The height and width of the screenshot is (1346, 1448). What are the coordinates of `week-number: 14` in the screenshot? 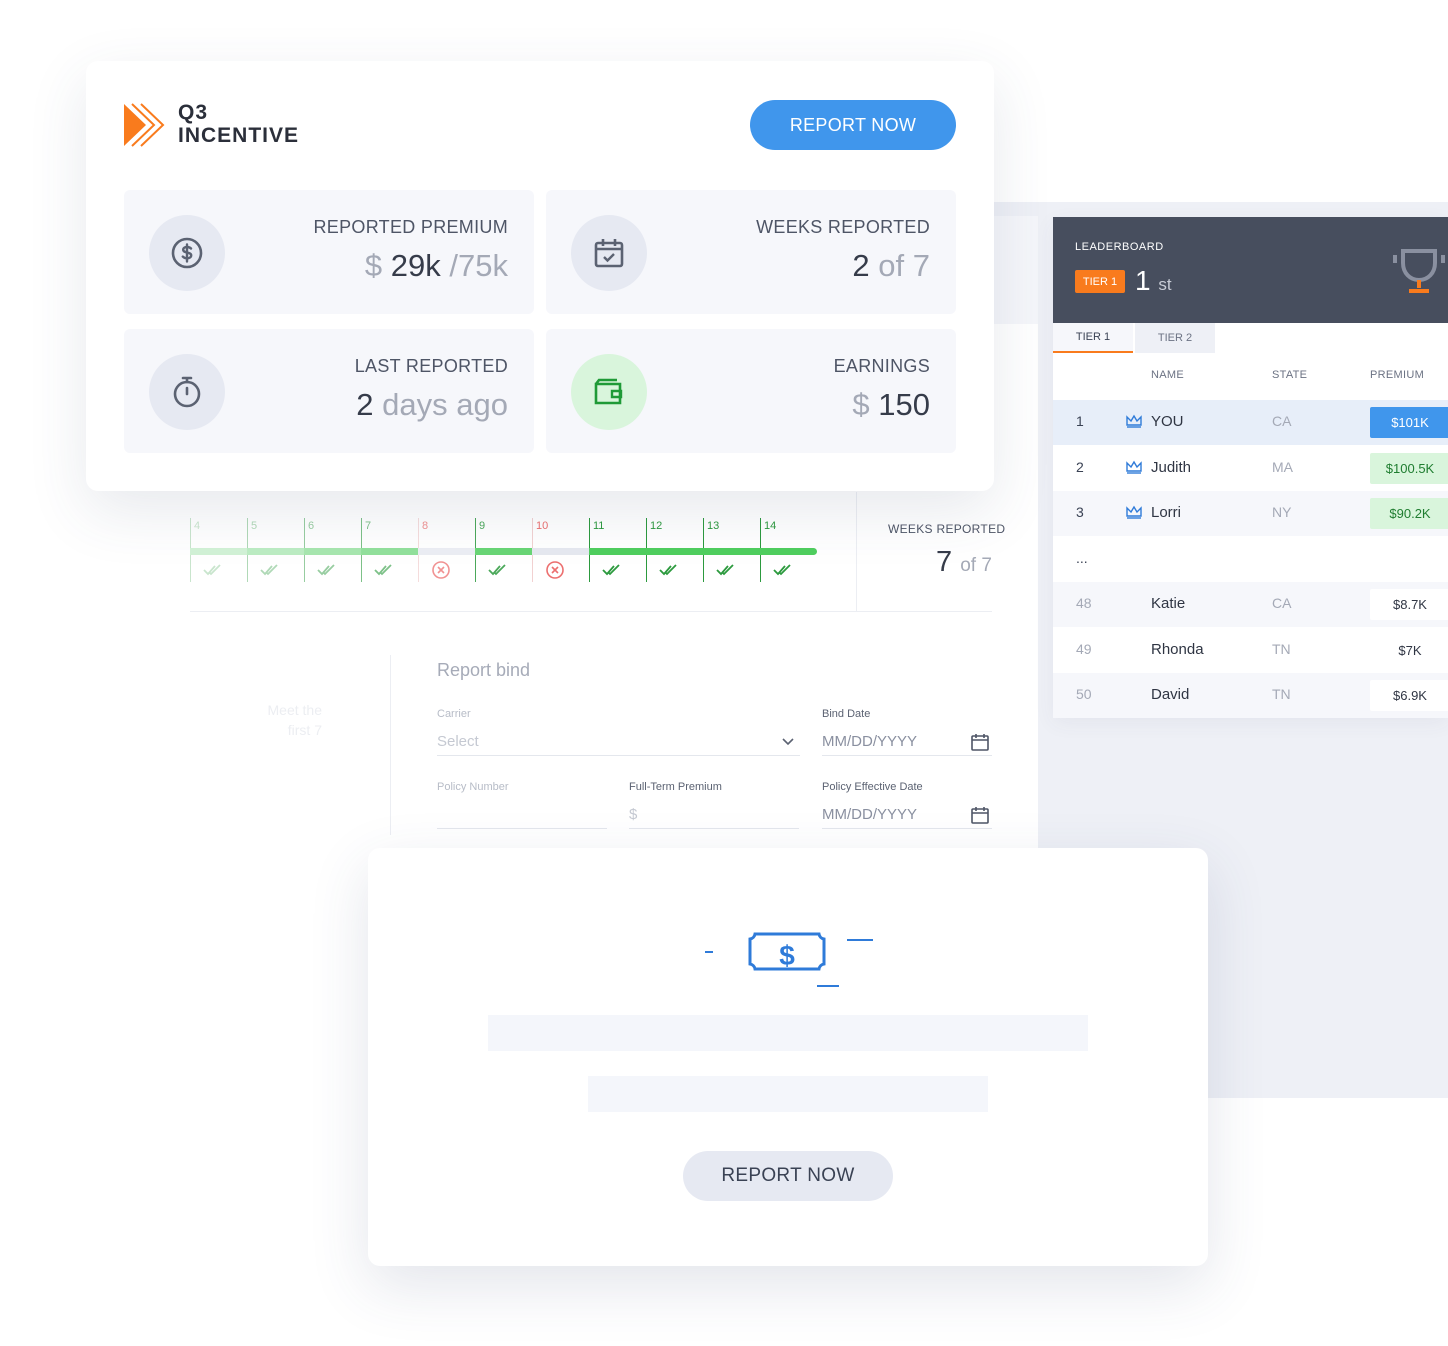 It's located at (770, 526).